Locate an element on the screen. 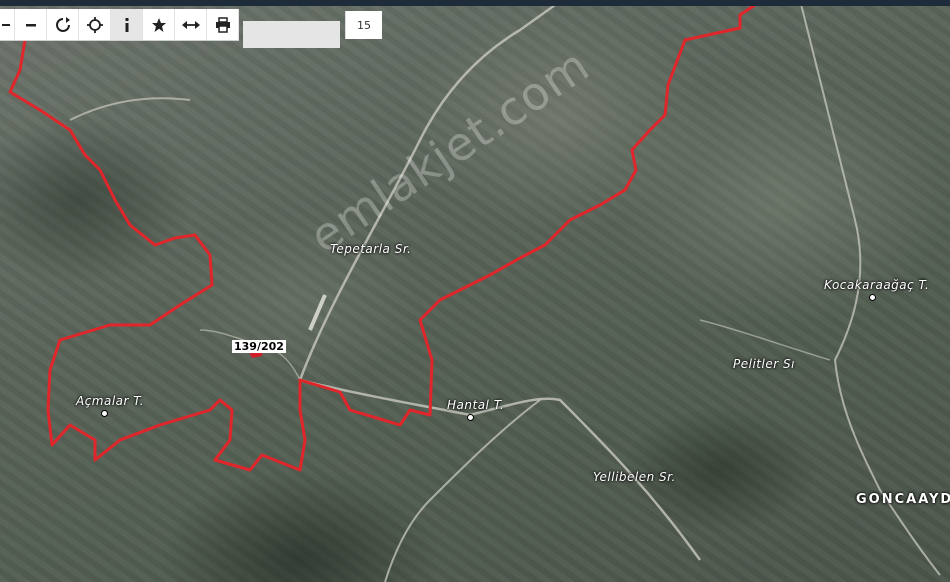 This screenshot has width=950, height=582. place-label-pelitler: Pelitler Sı is located at coordinates (764, 364).